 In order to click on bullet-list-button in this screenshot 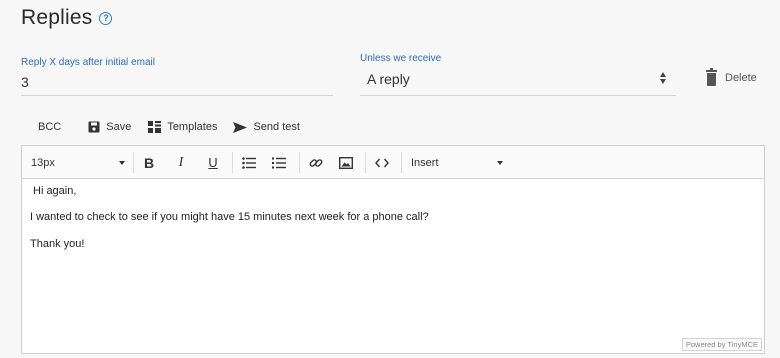, I will do `click(249, 162)`.